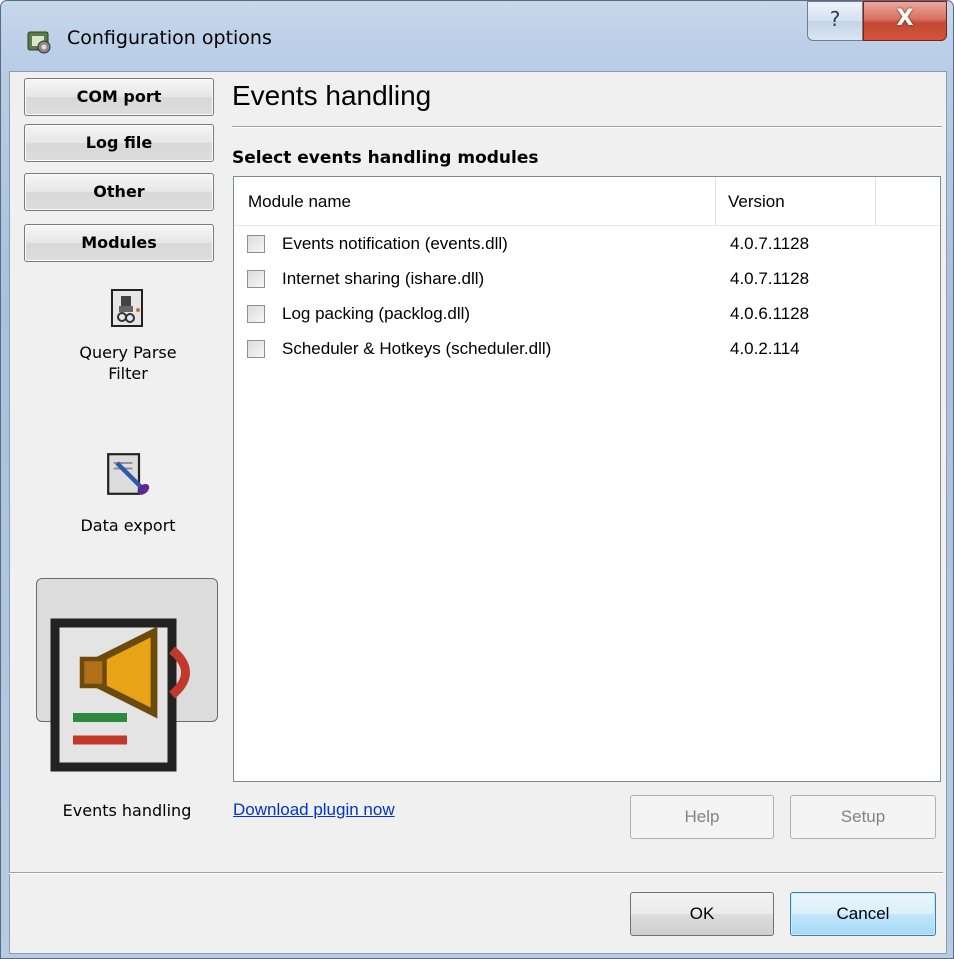  I want to click on sidebar-item-data-export: Data export, so click(128, 493).